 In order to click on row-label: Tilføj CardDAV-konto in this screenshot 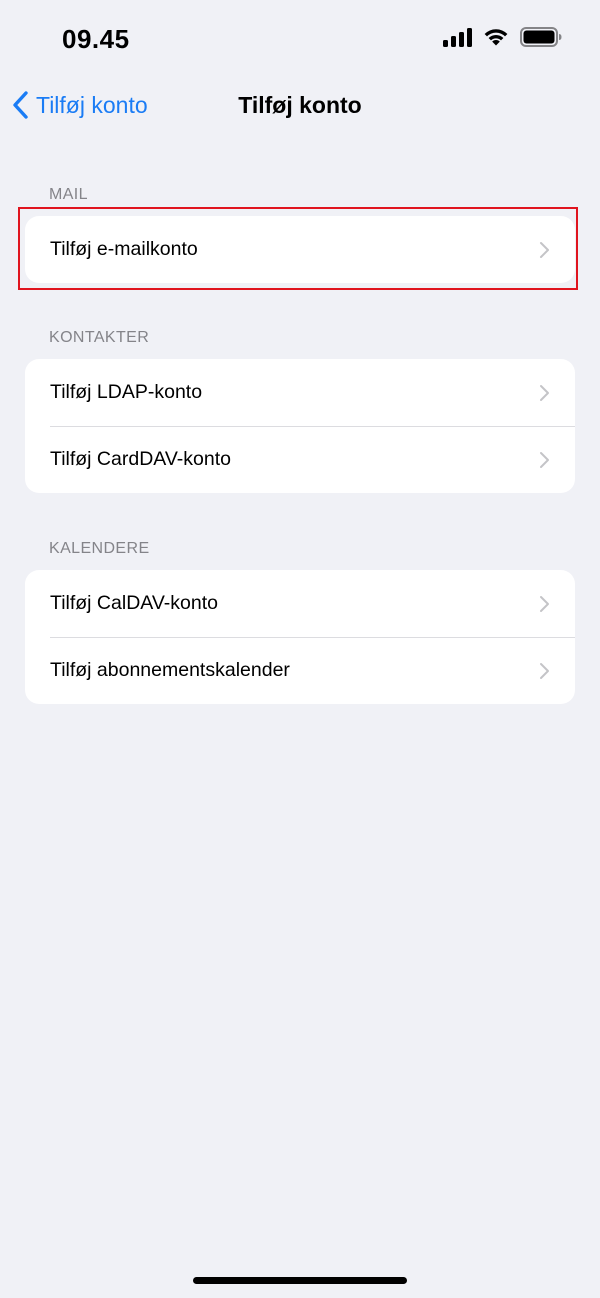, I will do `click(140, 459)`.